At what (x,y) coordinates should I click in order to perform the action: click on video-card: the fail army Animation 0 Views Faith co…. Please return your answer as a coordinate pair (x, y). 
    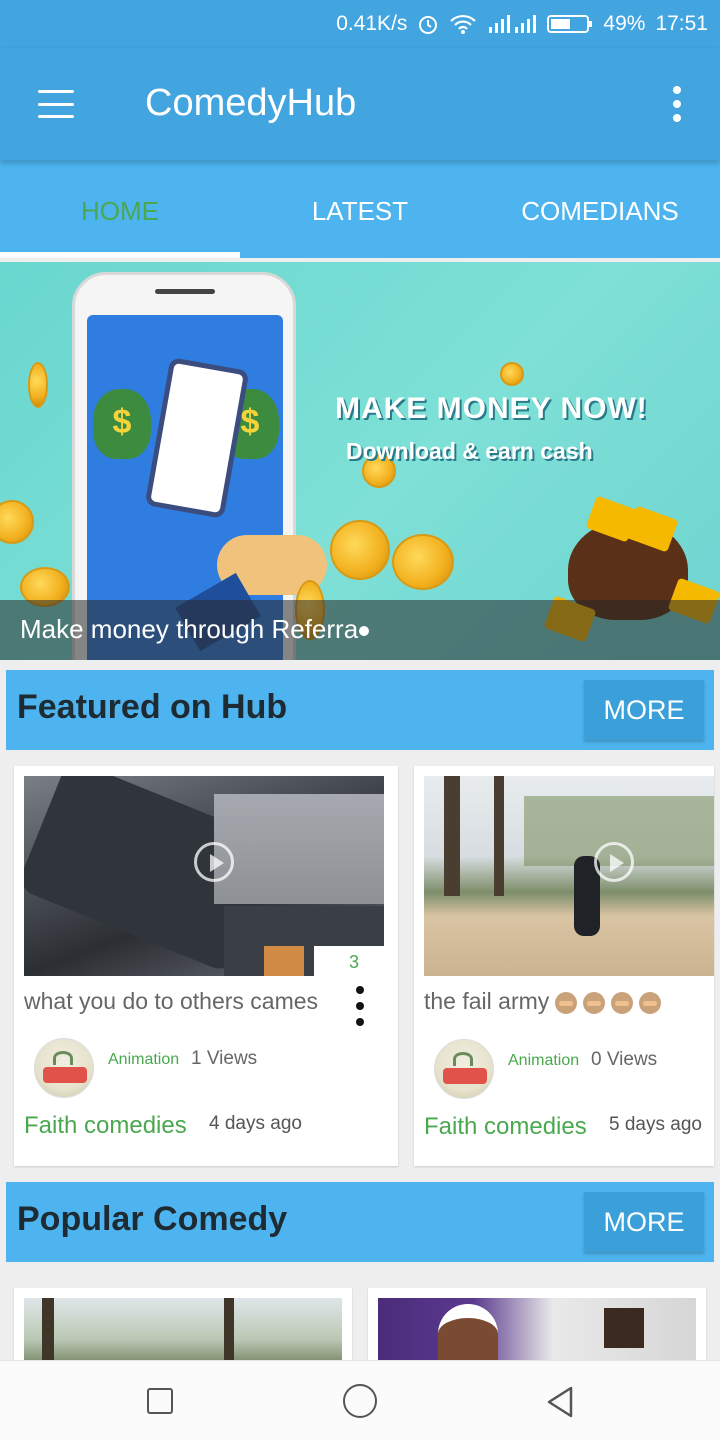
    Looking at the image, I should click on (564, 966).